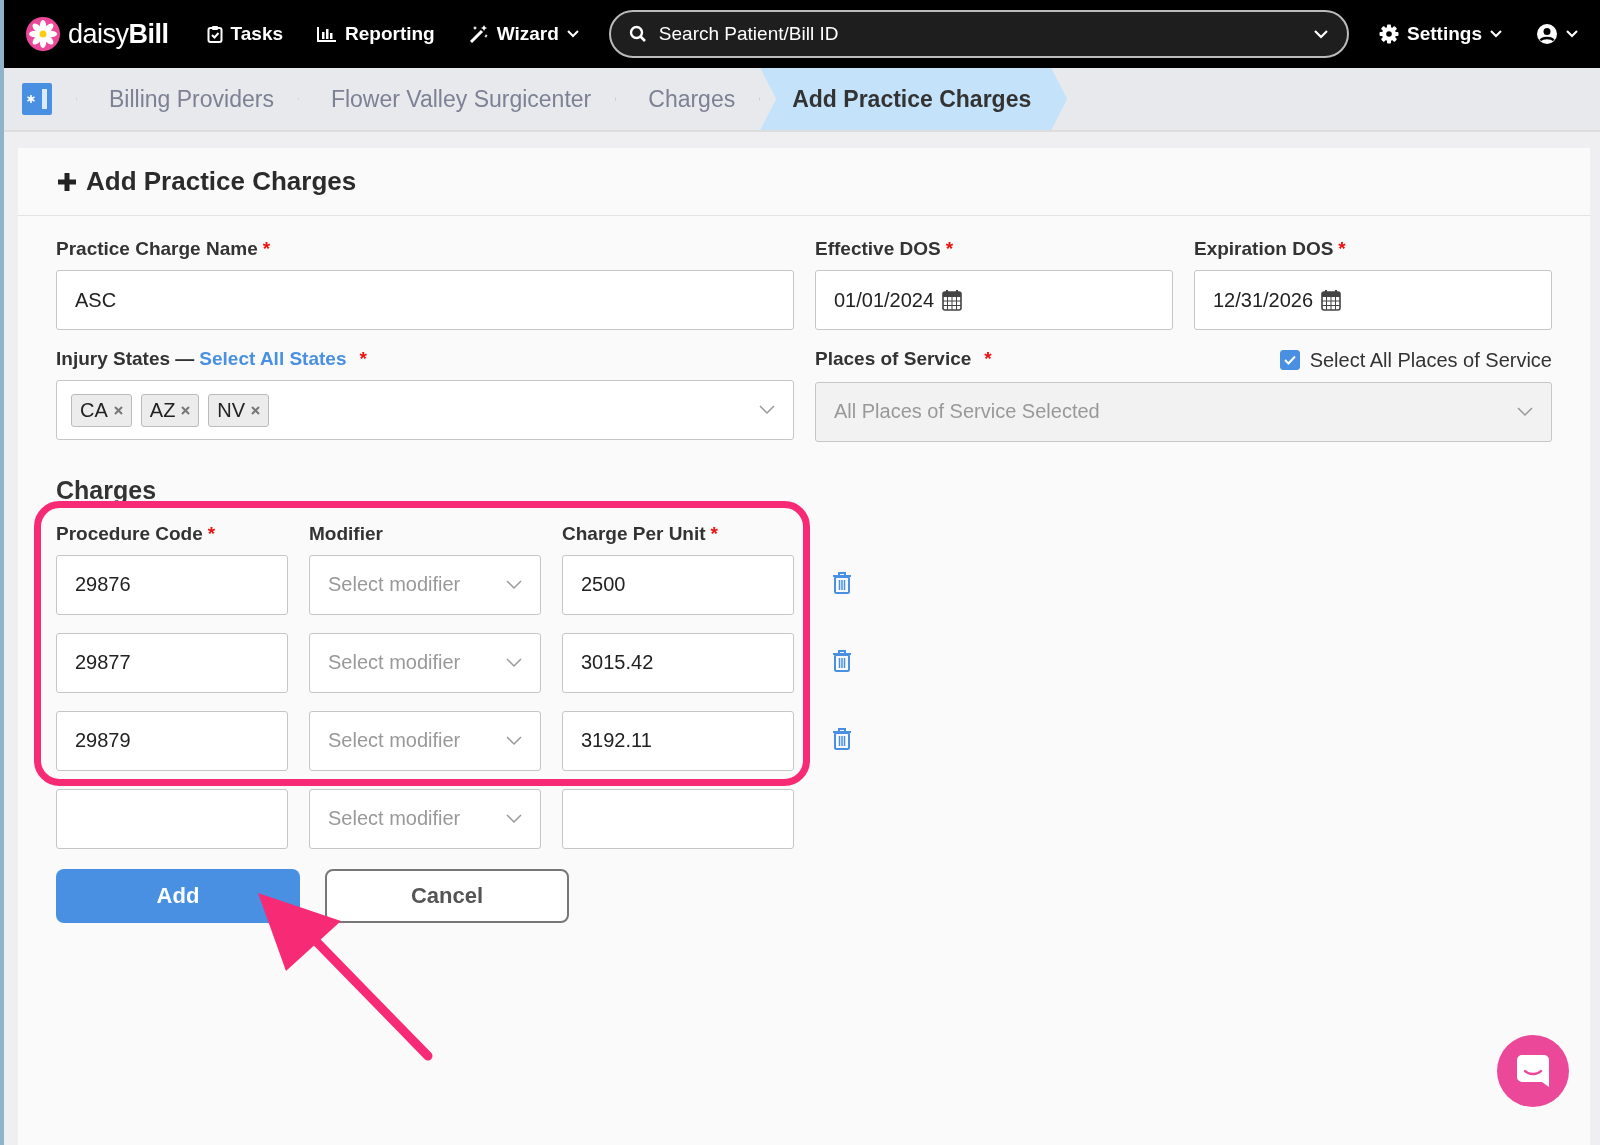 Image resolution: width=1600 pixels, height=1145 pixels. What do you see at coordinates (37, 99) in the screenshot?
I see `id-card-icon` at bounding box center [37, 99].